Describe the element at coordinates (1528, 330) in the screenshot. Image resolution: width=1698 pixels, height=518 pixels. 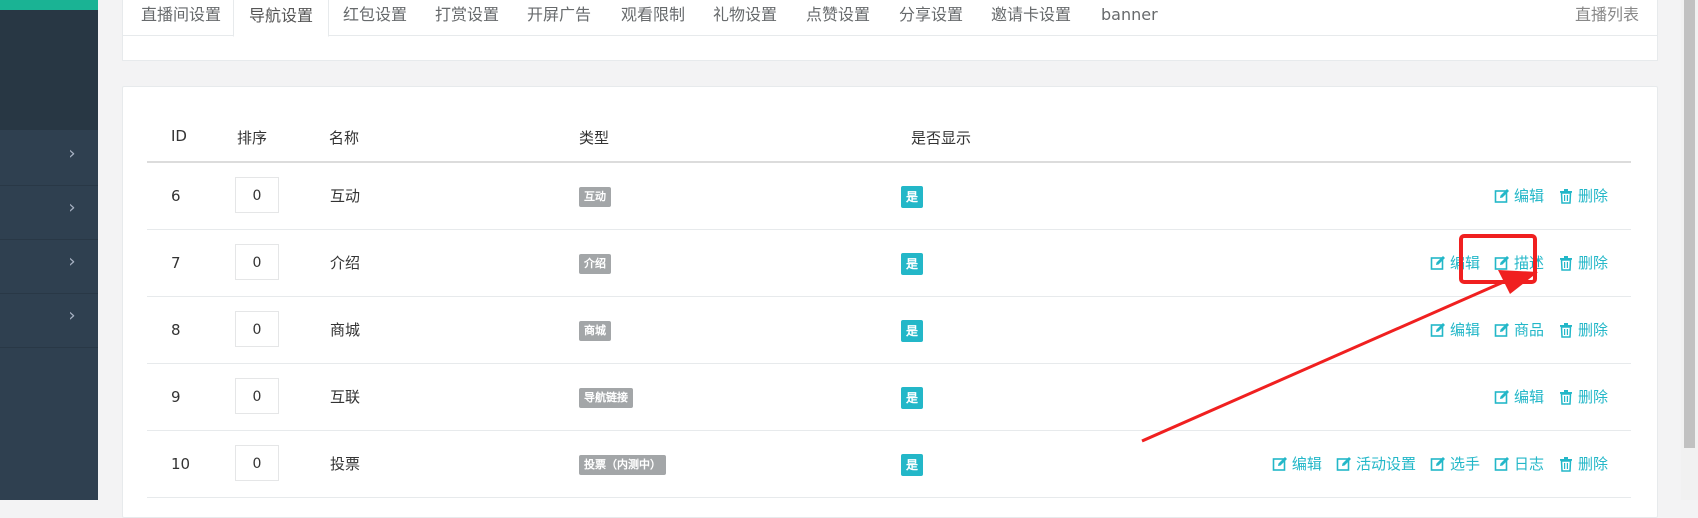
I see `products-label: 商品` at that location.